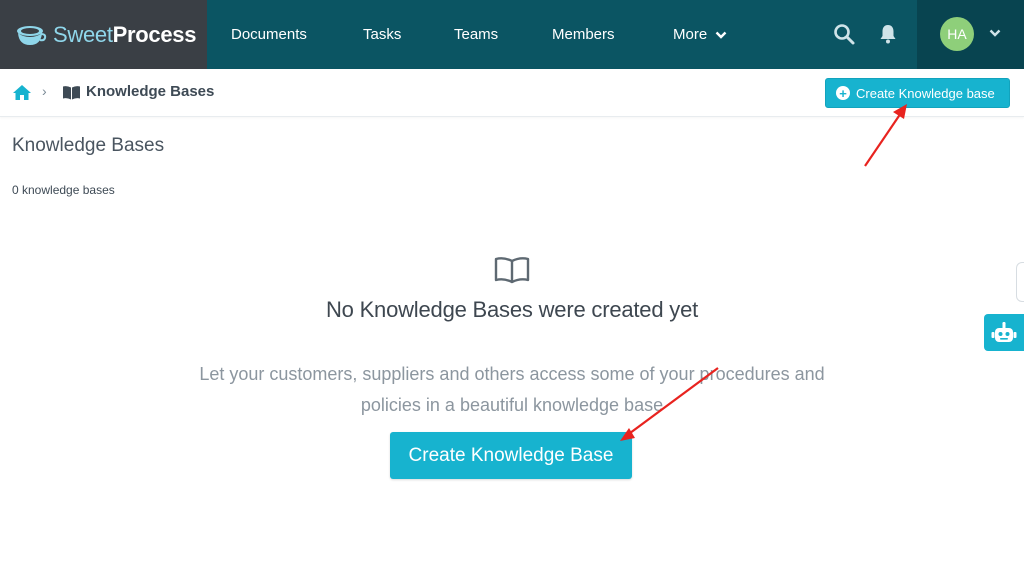 The width and height of the screenshot is (1024, 580). What do you see at coordinates (917, 93) in the screenshot?
I see `create-knowledge-base-top-button: + Create Knowledge base` at bounding box center [917, 93].